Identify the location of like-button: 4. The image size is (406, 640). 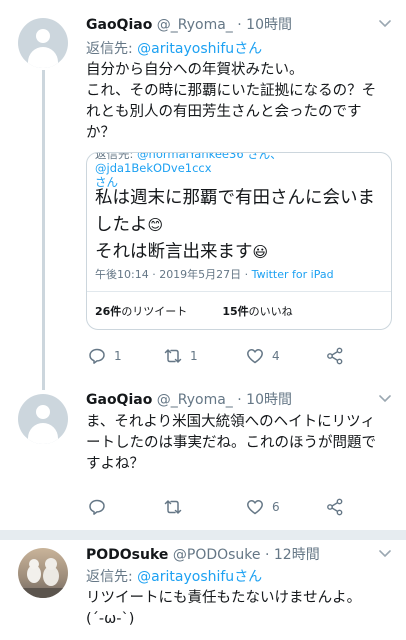
(263, 356).